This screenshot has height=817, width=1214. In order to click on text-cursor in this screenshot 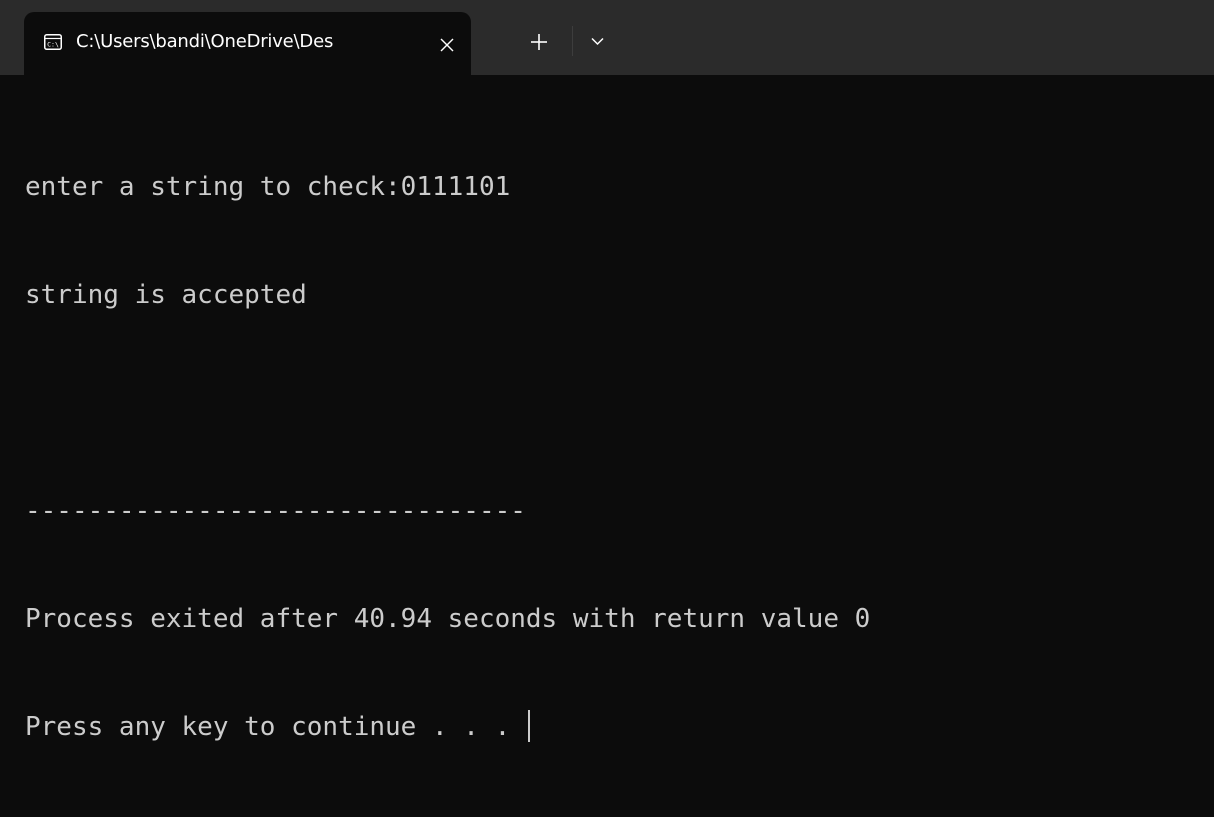, I will do `click(528, 726)`.